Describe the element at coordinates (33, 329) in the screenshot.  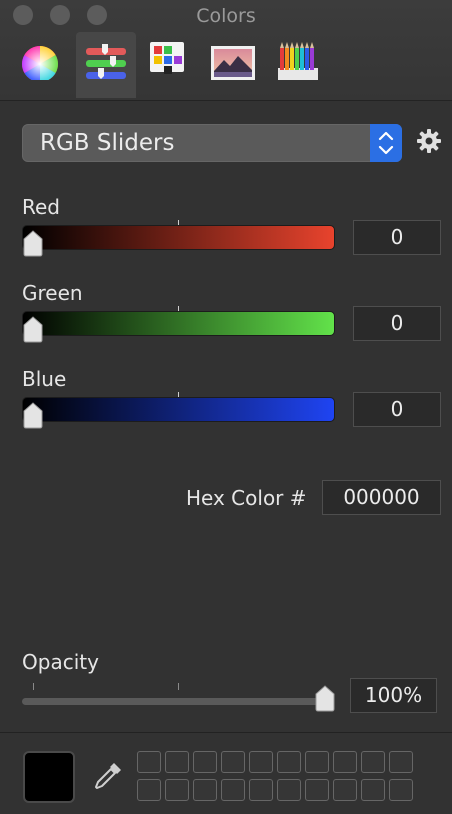
I see `green-slider-thumb` at that location.